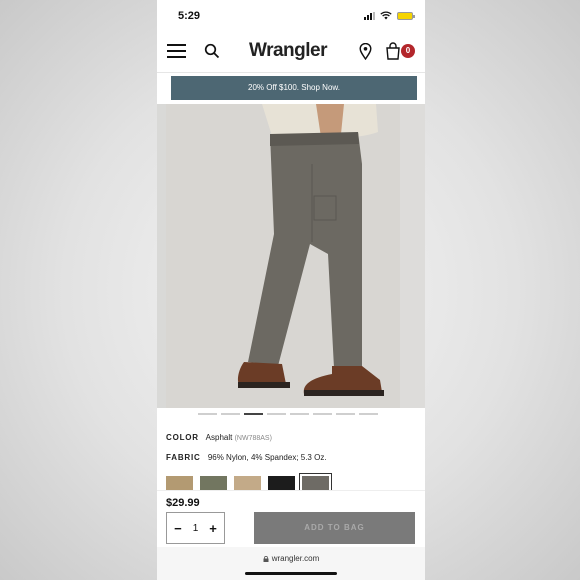  I want to click on color-value: Asphalt, so click(219, 437).